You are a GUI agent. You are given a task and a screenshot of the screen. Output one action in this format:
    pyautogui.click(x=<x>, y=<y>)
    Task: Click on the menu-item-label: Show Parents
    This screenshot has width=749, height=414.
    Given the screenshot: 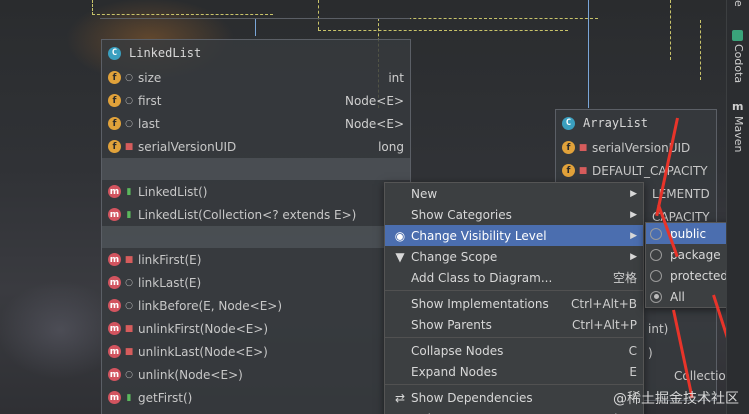 What is the action you would take?
    pyautogui.click(x=451, y=324)
    